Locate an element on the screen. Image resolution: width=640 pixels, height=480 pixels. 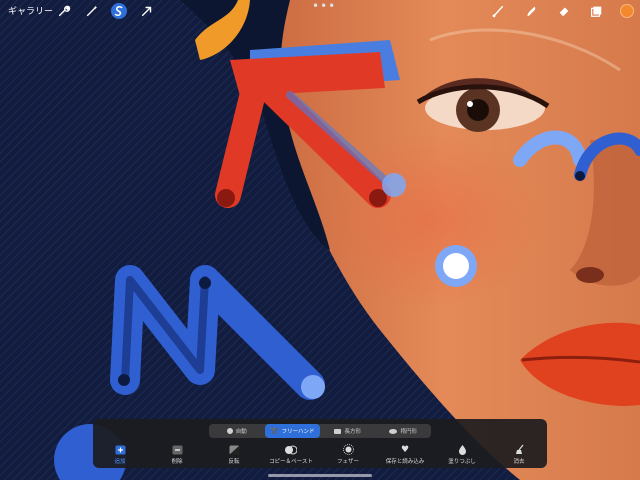
eraser-button is located at coordinates (564, 11).